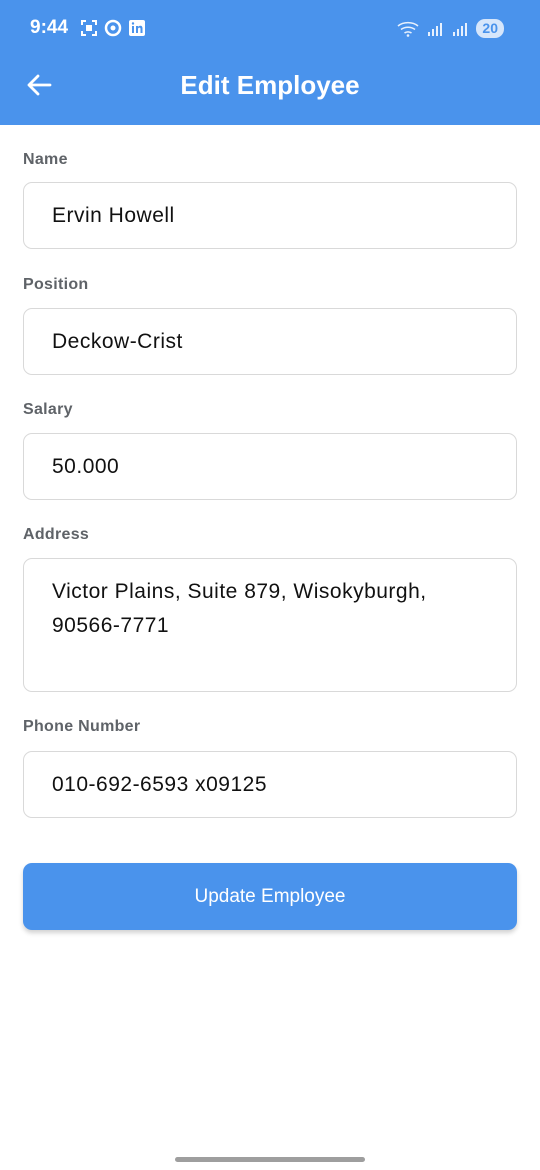  Describe the element at coordinates (490, 28) in the screenshot. I see `battery-indicator: 20` at that location.